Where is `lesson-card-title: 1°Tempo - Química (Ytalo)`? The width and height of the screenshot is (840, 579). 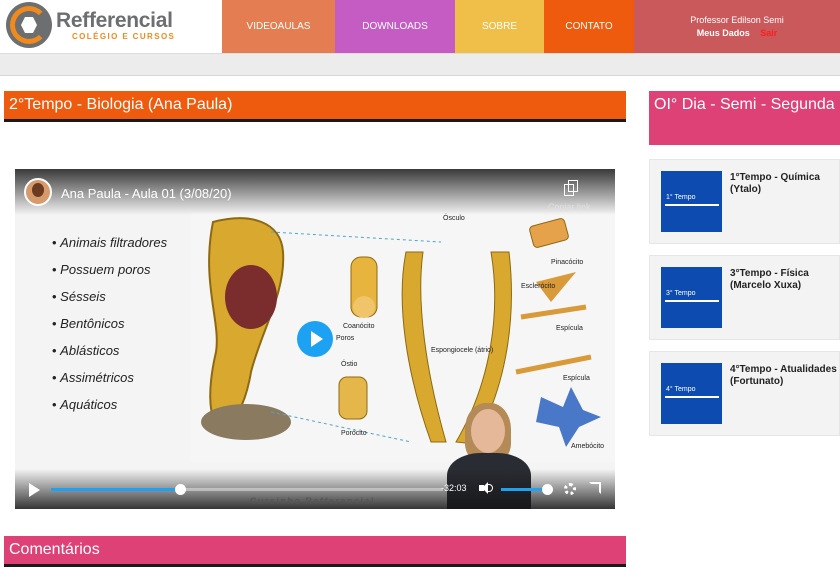 lesson-card-title: 1°Tempo - Química (Ytalo) is located at coordinates (785, 184).